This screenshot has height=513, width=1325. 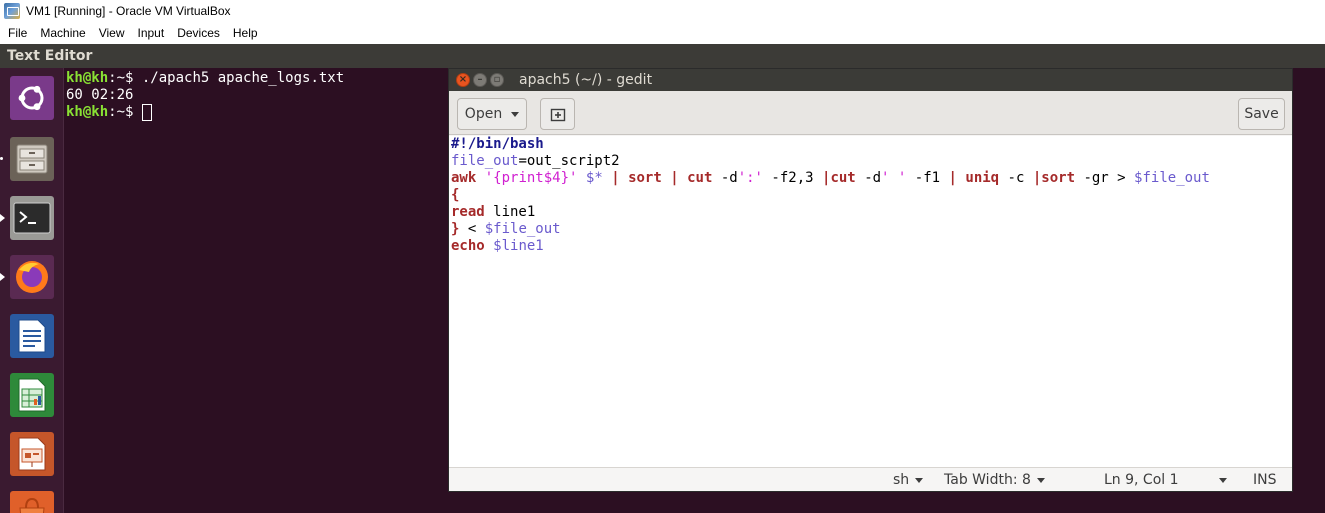 I want to click on tab-width-label: Tab Width: 8, so click(x=987, y=480).